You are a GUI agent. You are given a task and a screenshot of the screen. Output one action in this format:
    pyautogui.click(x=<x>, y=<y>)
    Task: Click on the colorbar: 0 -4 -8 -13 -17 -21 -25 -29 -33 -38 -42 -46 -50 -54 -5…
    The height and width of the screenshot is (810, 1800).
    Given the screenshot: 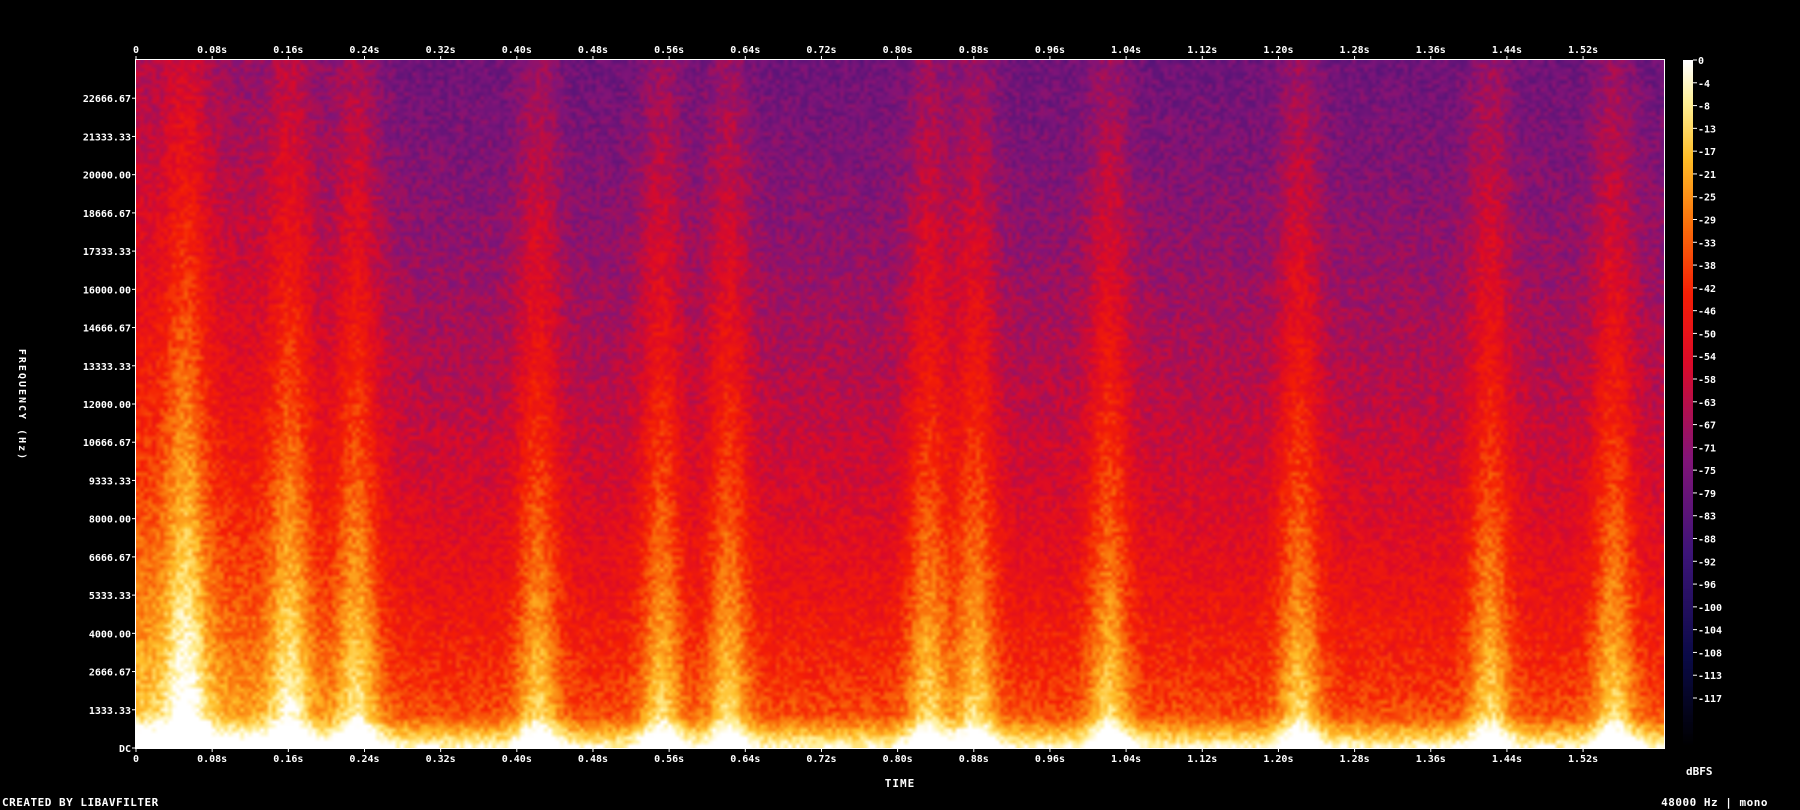 What is the action you would take?
    pyautogui.click(x=1702, y=417)
    